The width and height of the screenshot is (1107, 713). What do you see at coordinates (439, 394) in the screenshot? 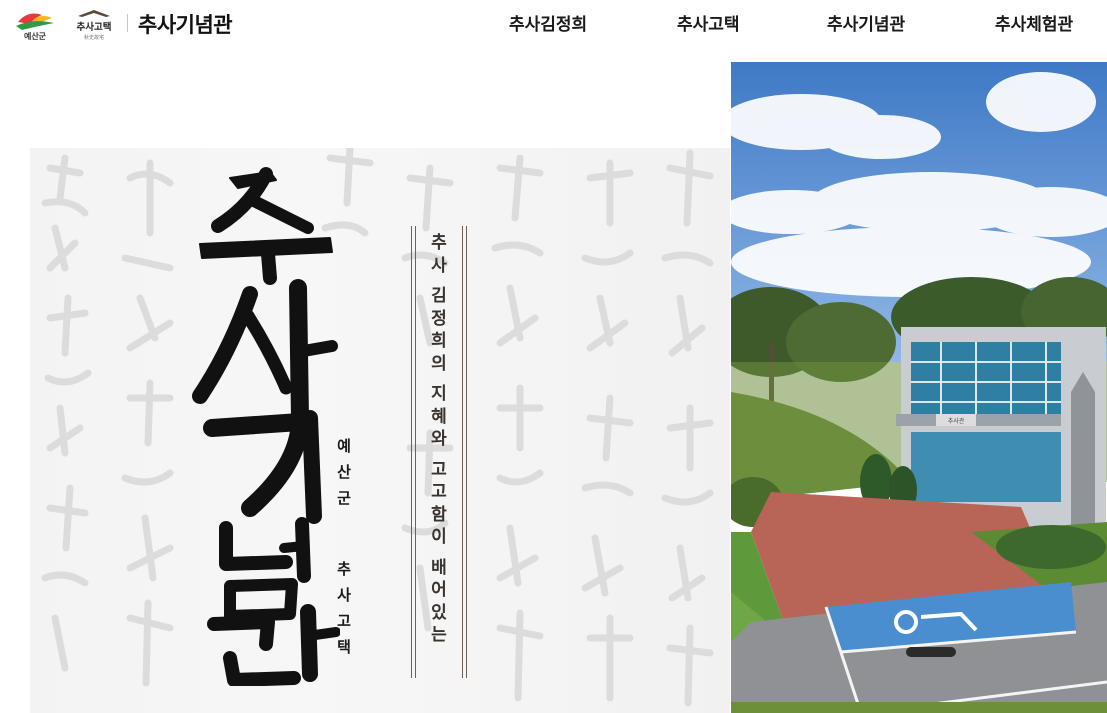
I see `tagline-char: 지` at bounding box center [439, 394].